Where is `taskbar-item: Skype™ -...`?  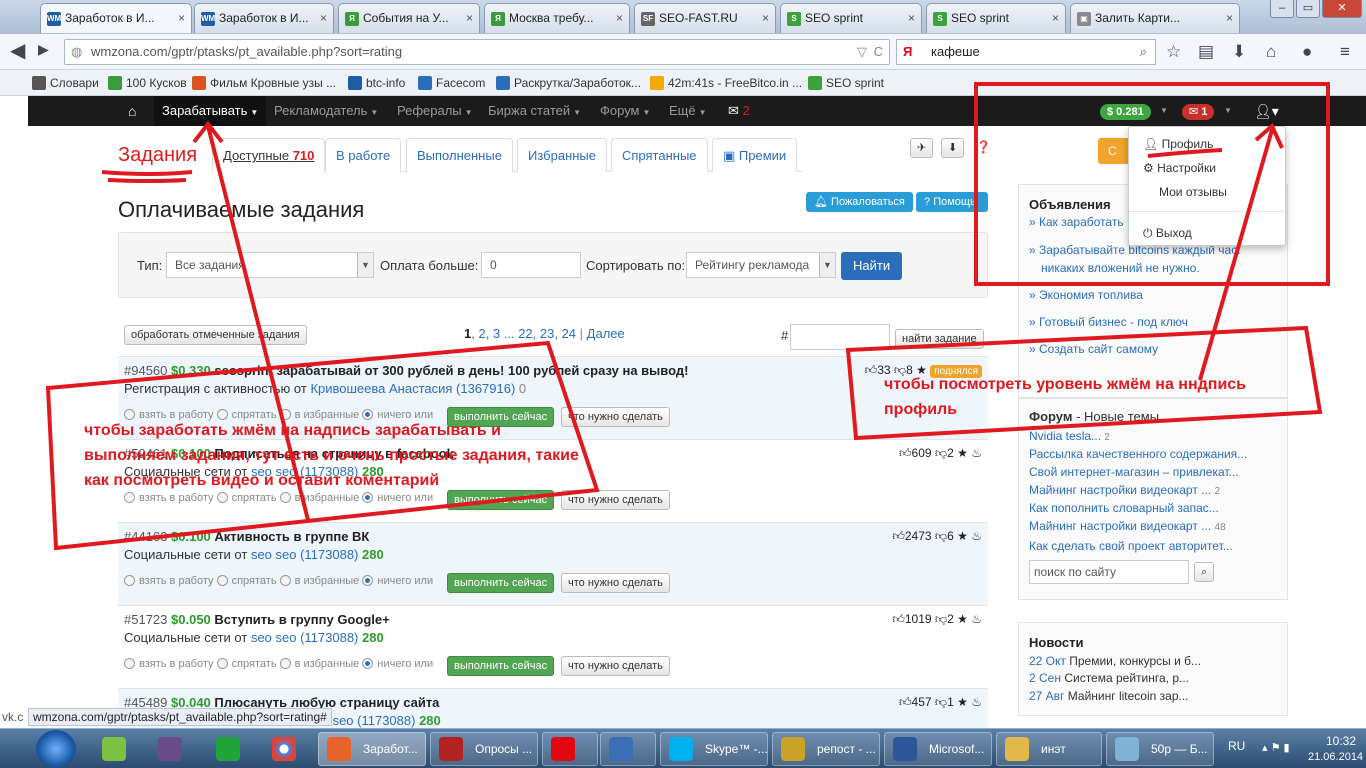 taskbar-item: Skype™ -... is located at coordinates (714, 749).